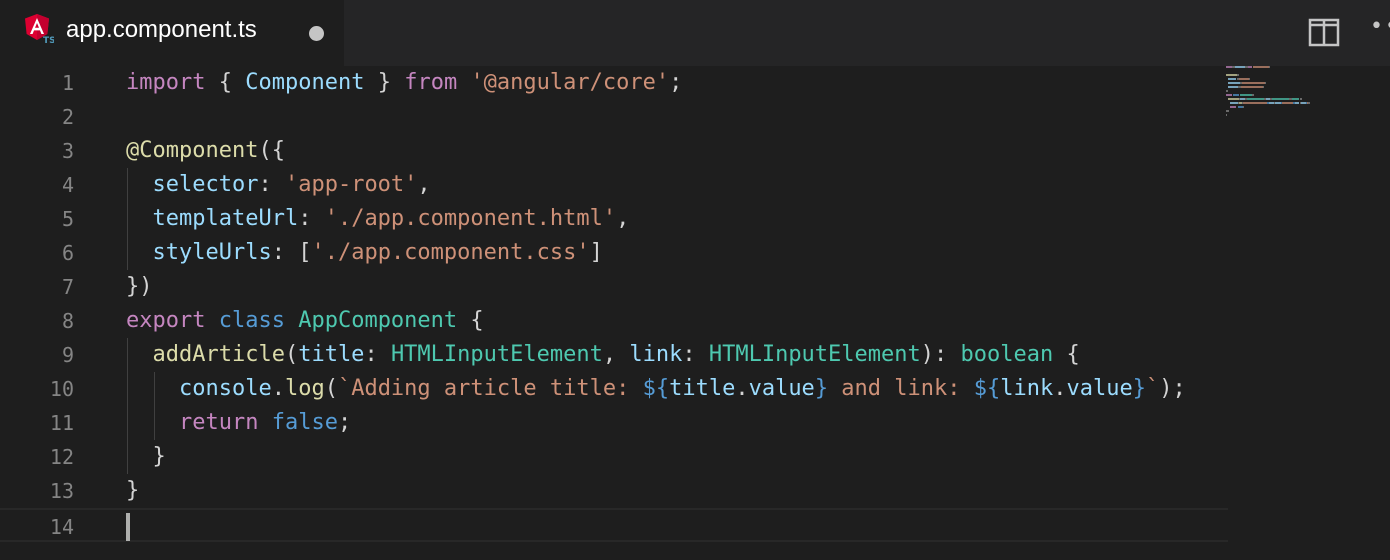 The width and height of the screenshot is (1390, 560). I want to click on text-cursor, so click(128, 527).